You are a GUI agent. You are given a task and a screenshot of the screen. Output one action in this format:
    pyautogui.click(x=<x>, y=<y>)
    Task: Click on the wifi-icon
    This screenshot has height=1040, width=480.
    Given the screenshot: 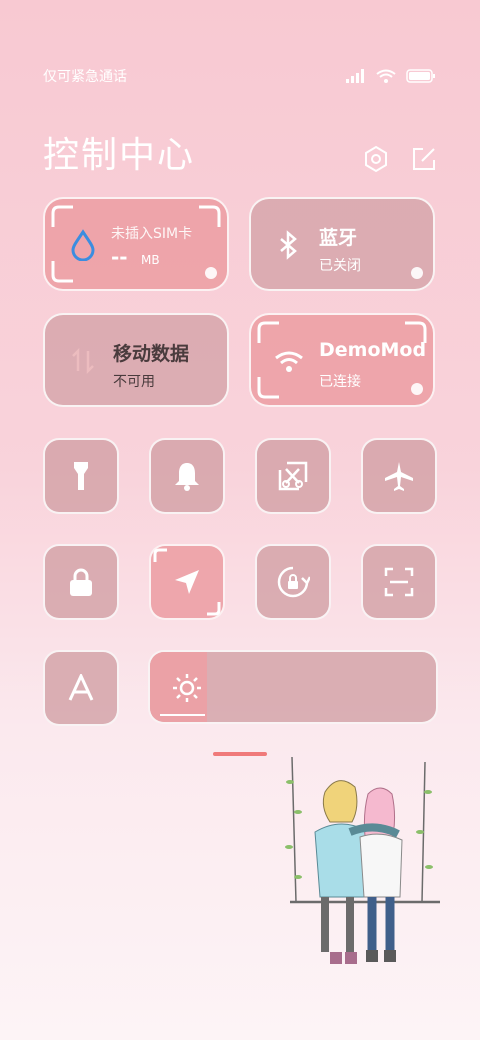 What is the action you would take?
    pyautogui.click(x=289, y=361)
    